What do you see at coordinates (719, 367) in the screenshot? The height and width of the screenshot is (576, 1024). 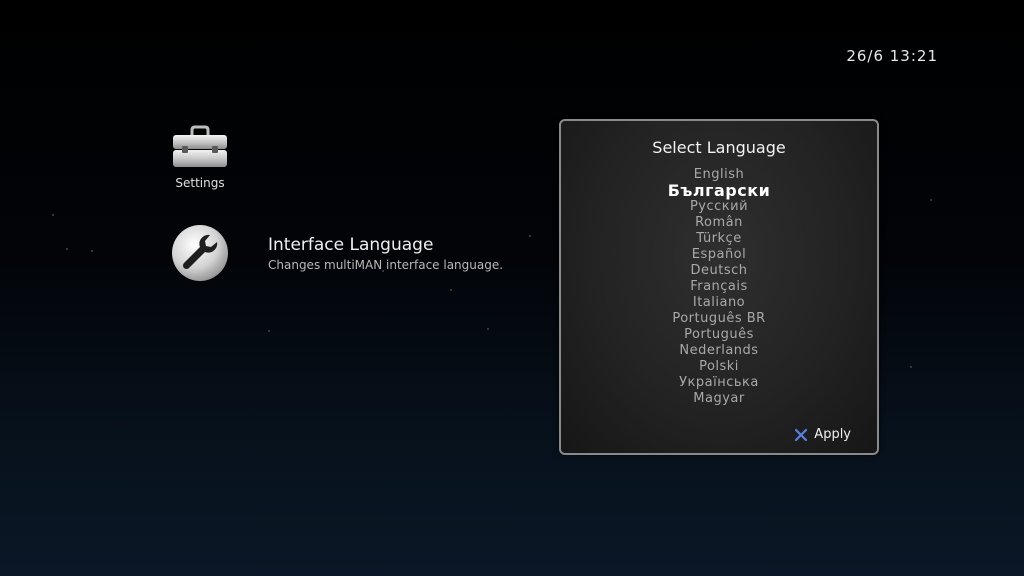 I see `language-option: Polski` at bounding box center [719, 367].